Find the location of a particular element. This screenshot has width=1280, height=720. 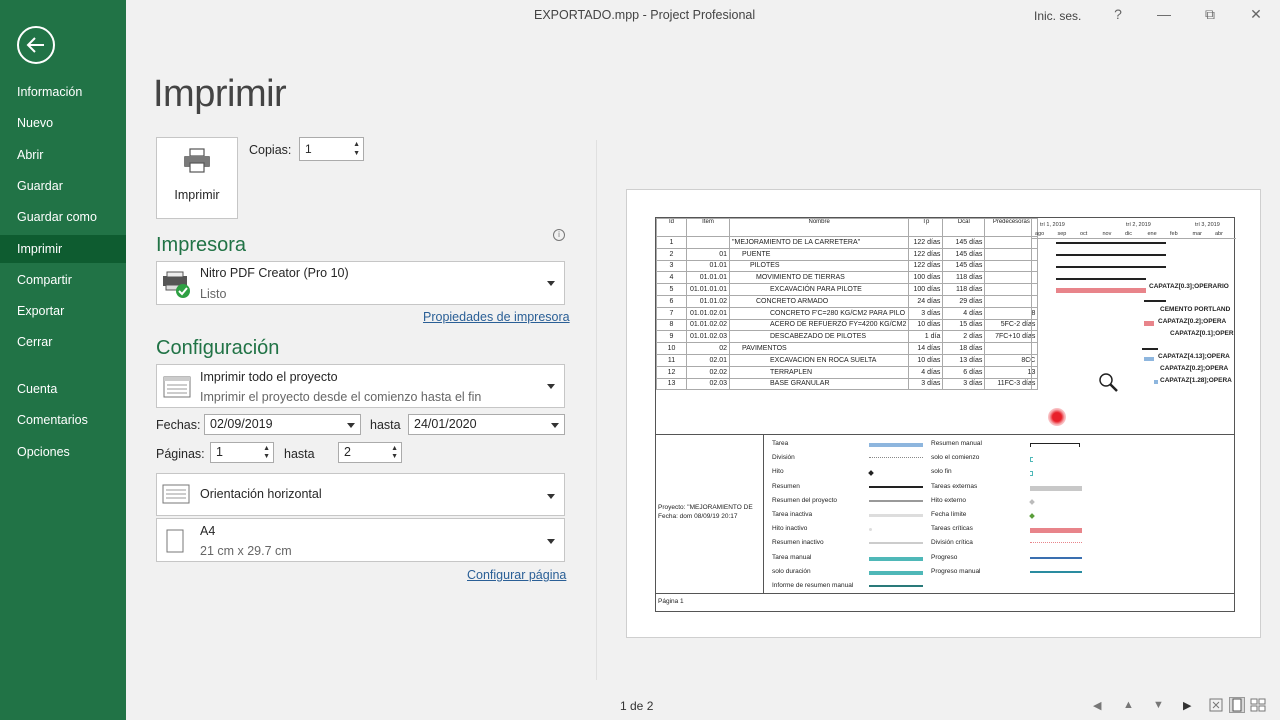

page-setup-link: Configurar página is located at coordinates (516, 575).